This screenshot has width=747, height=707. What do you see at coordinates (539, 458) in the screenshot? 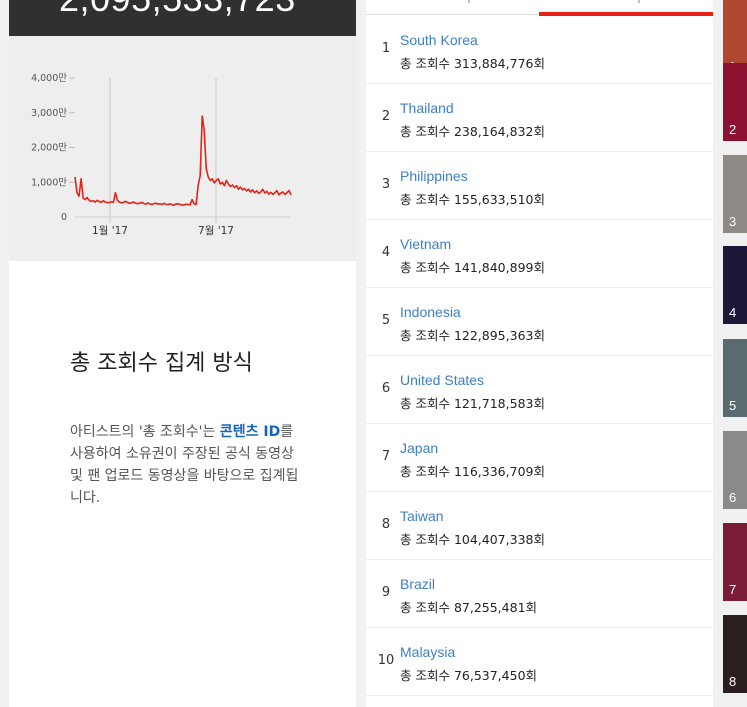
I see `country-row: 7 Japan 총 조회수 116,336,709회` at bounding box center [539, 458].